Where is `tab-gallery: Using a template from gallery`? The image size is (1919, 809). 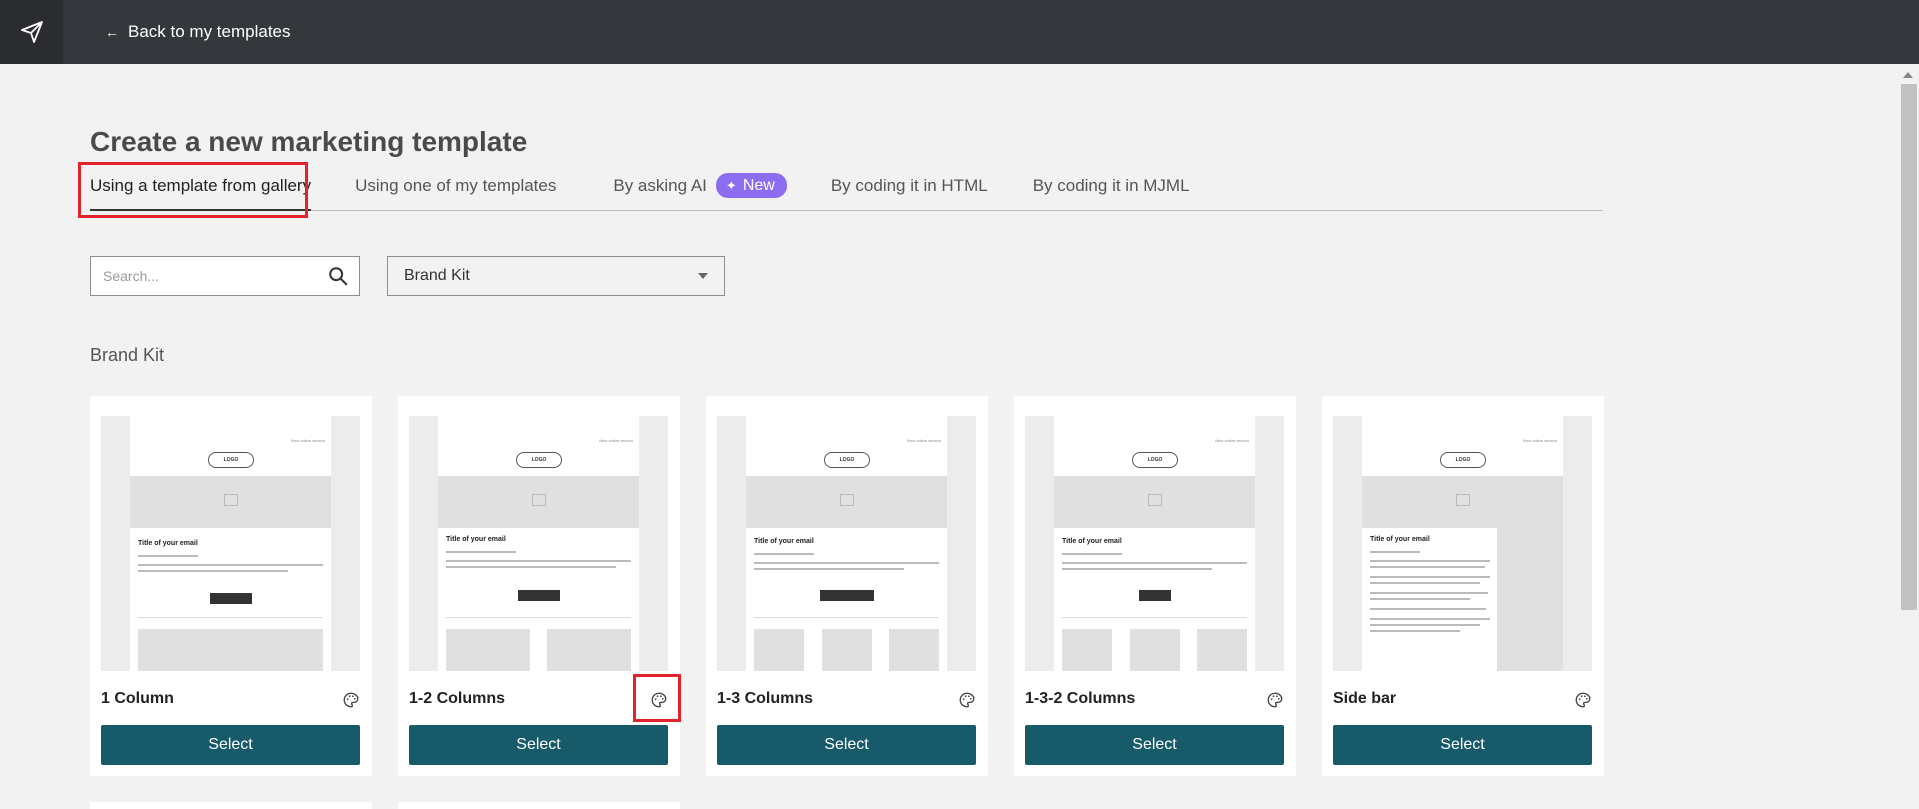 tab-gallery: Using a template from gallery is located at coordinates (201, 190).